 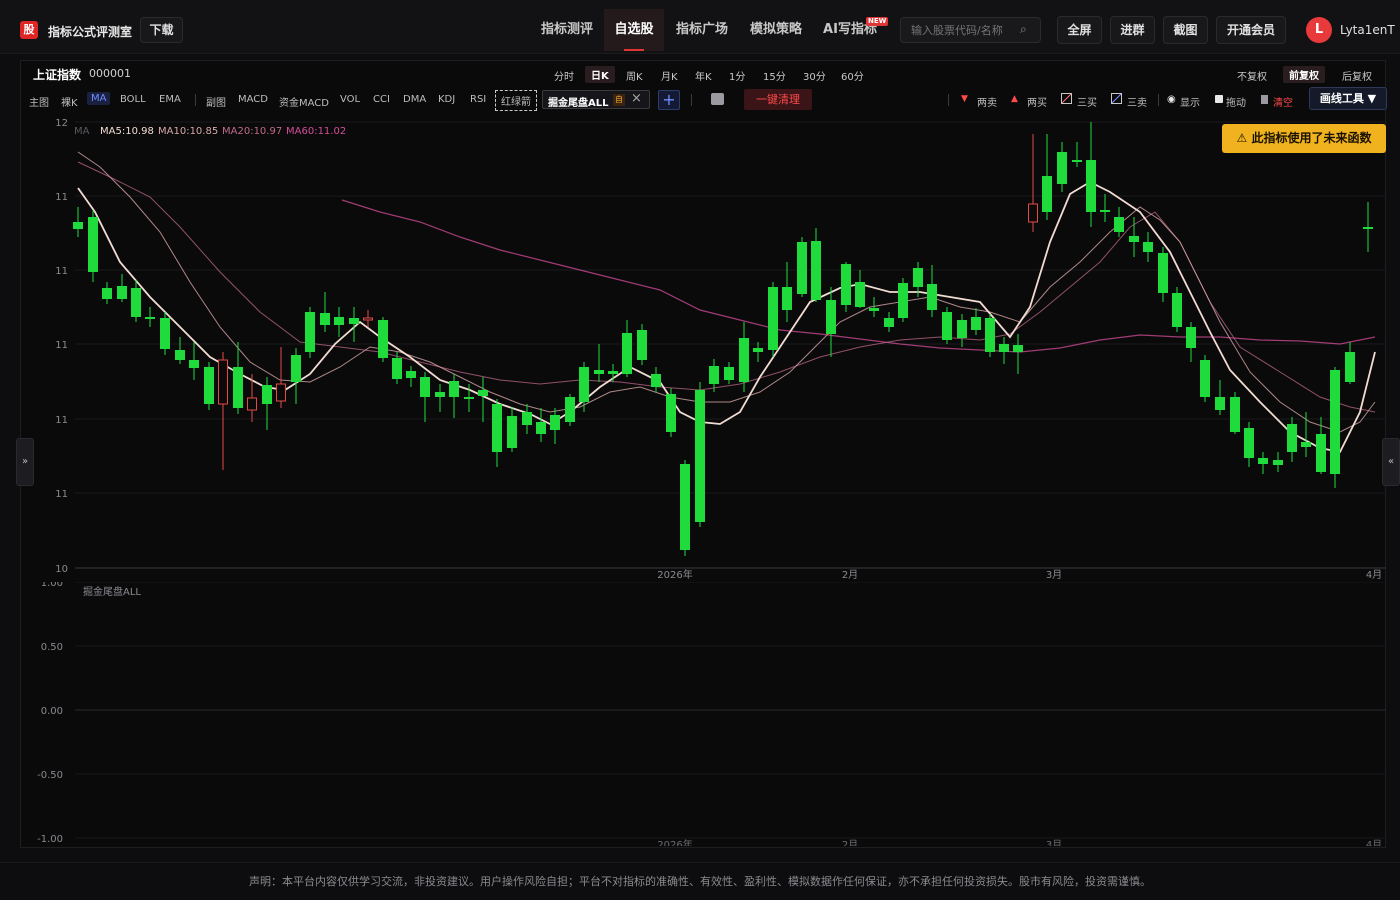 I want to click on indicator-fund-macd: 资金MACD, so click(x=304, y=101).